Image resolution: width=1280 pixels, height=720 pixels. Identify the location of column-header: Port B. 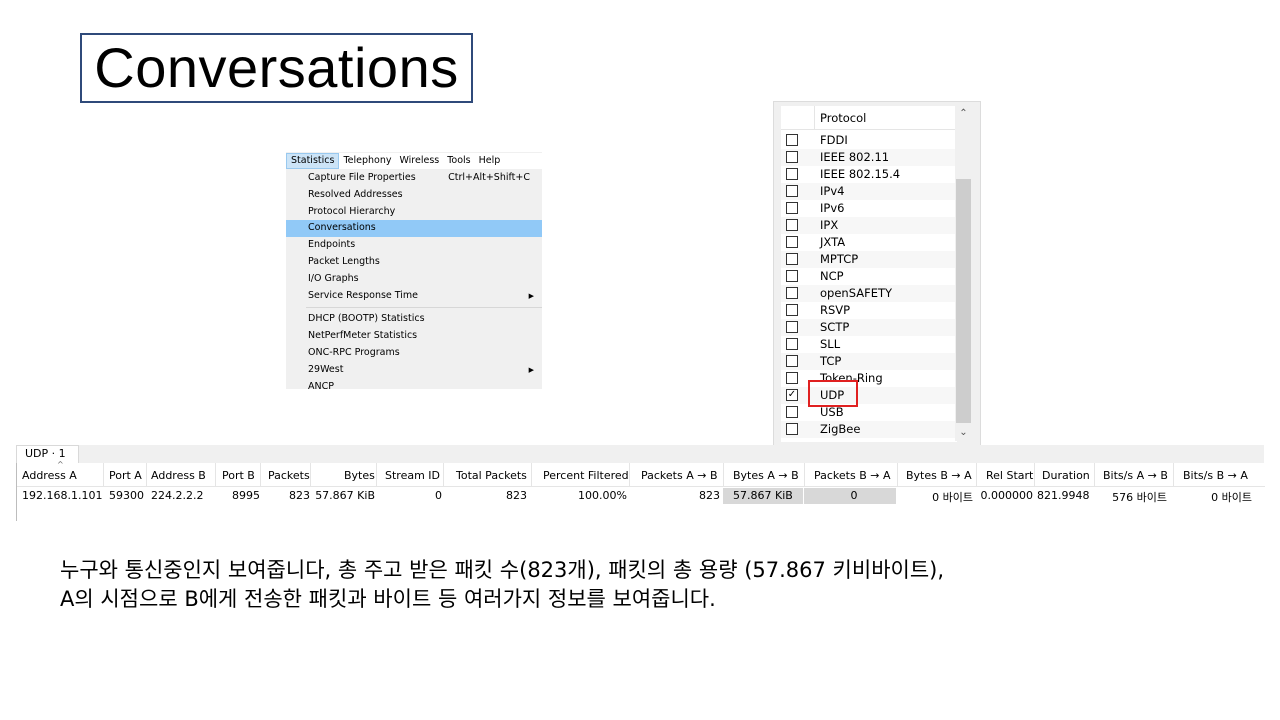
(238, 475).